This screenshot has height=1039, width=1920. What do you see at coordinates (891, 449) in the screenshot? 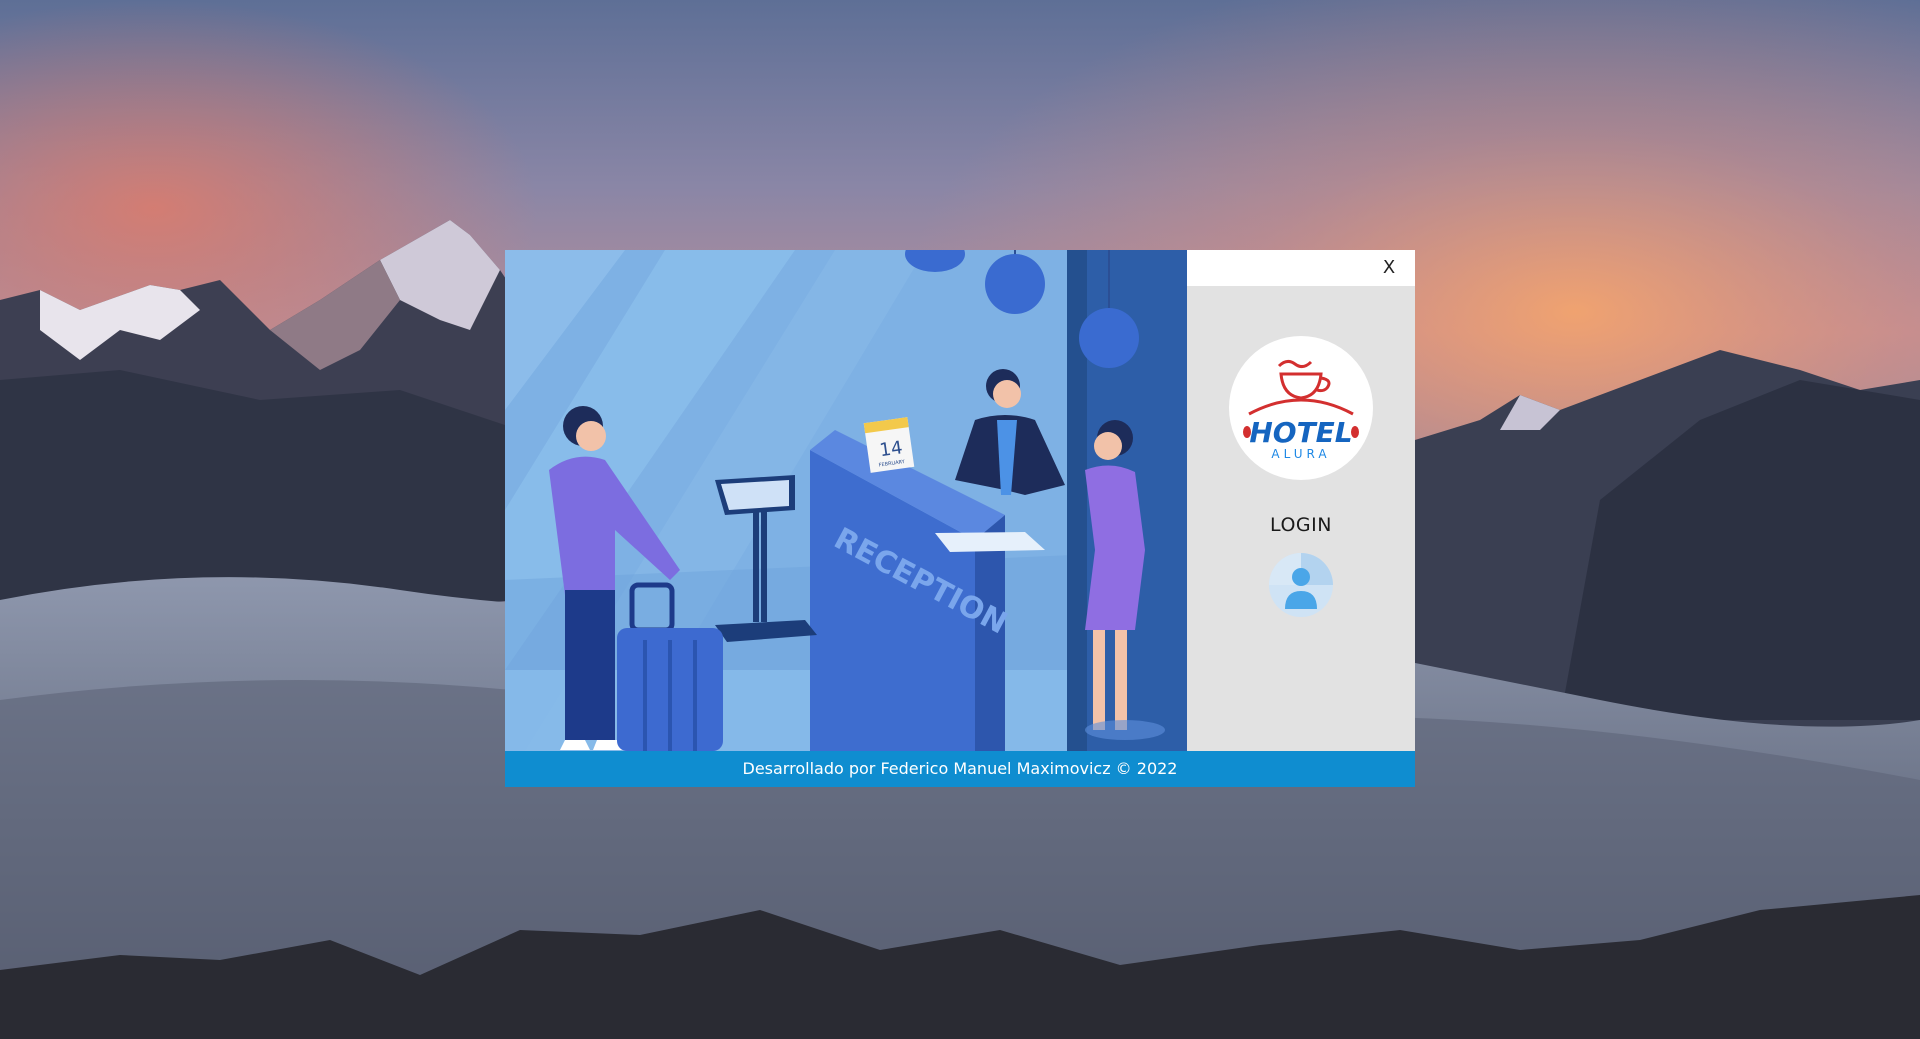
I see `calendar-day: 14` at bounding box center [891, 449].